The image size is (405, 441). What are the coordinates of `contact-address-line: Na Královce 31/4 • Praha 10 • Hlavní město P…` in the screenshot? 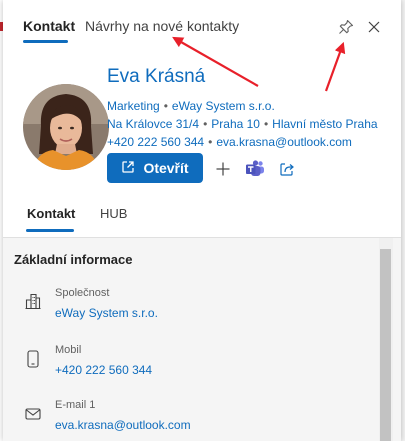 It's located at (242, 124).